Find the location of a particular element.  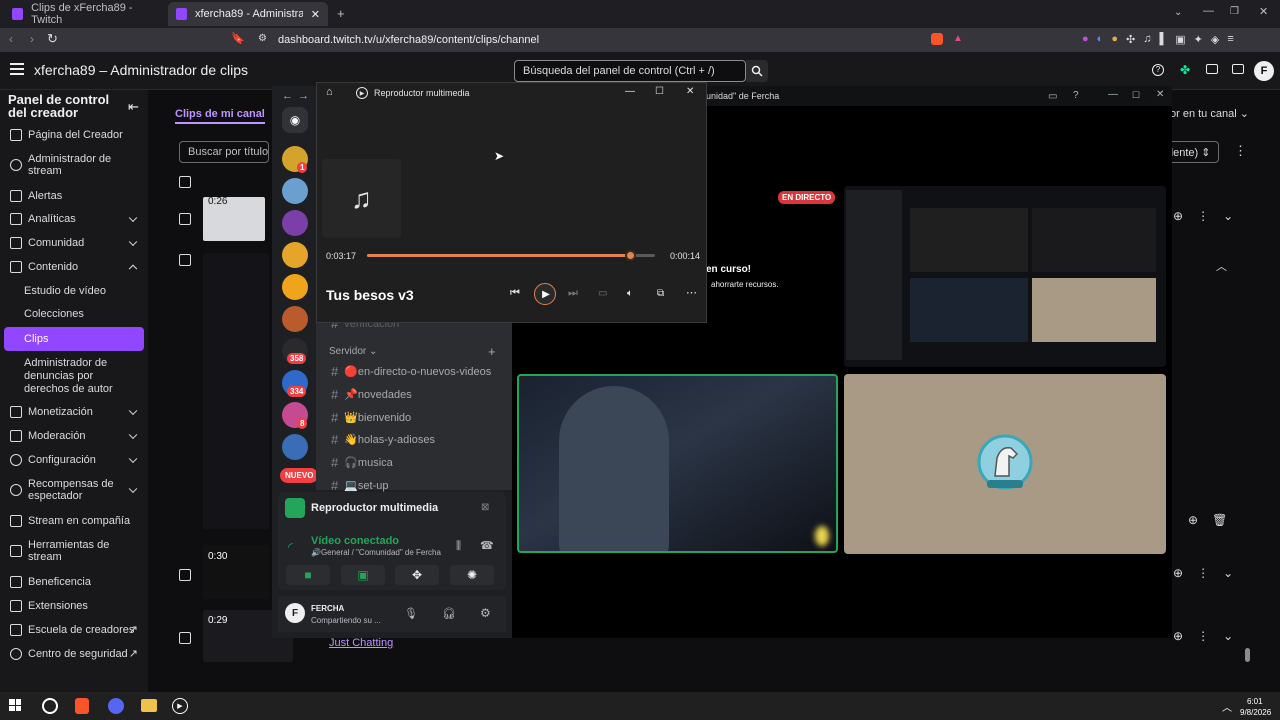

channel-item: # 🔴en-directo-o-nuevos-videos is located at coordinates (411, 371).